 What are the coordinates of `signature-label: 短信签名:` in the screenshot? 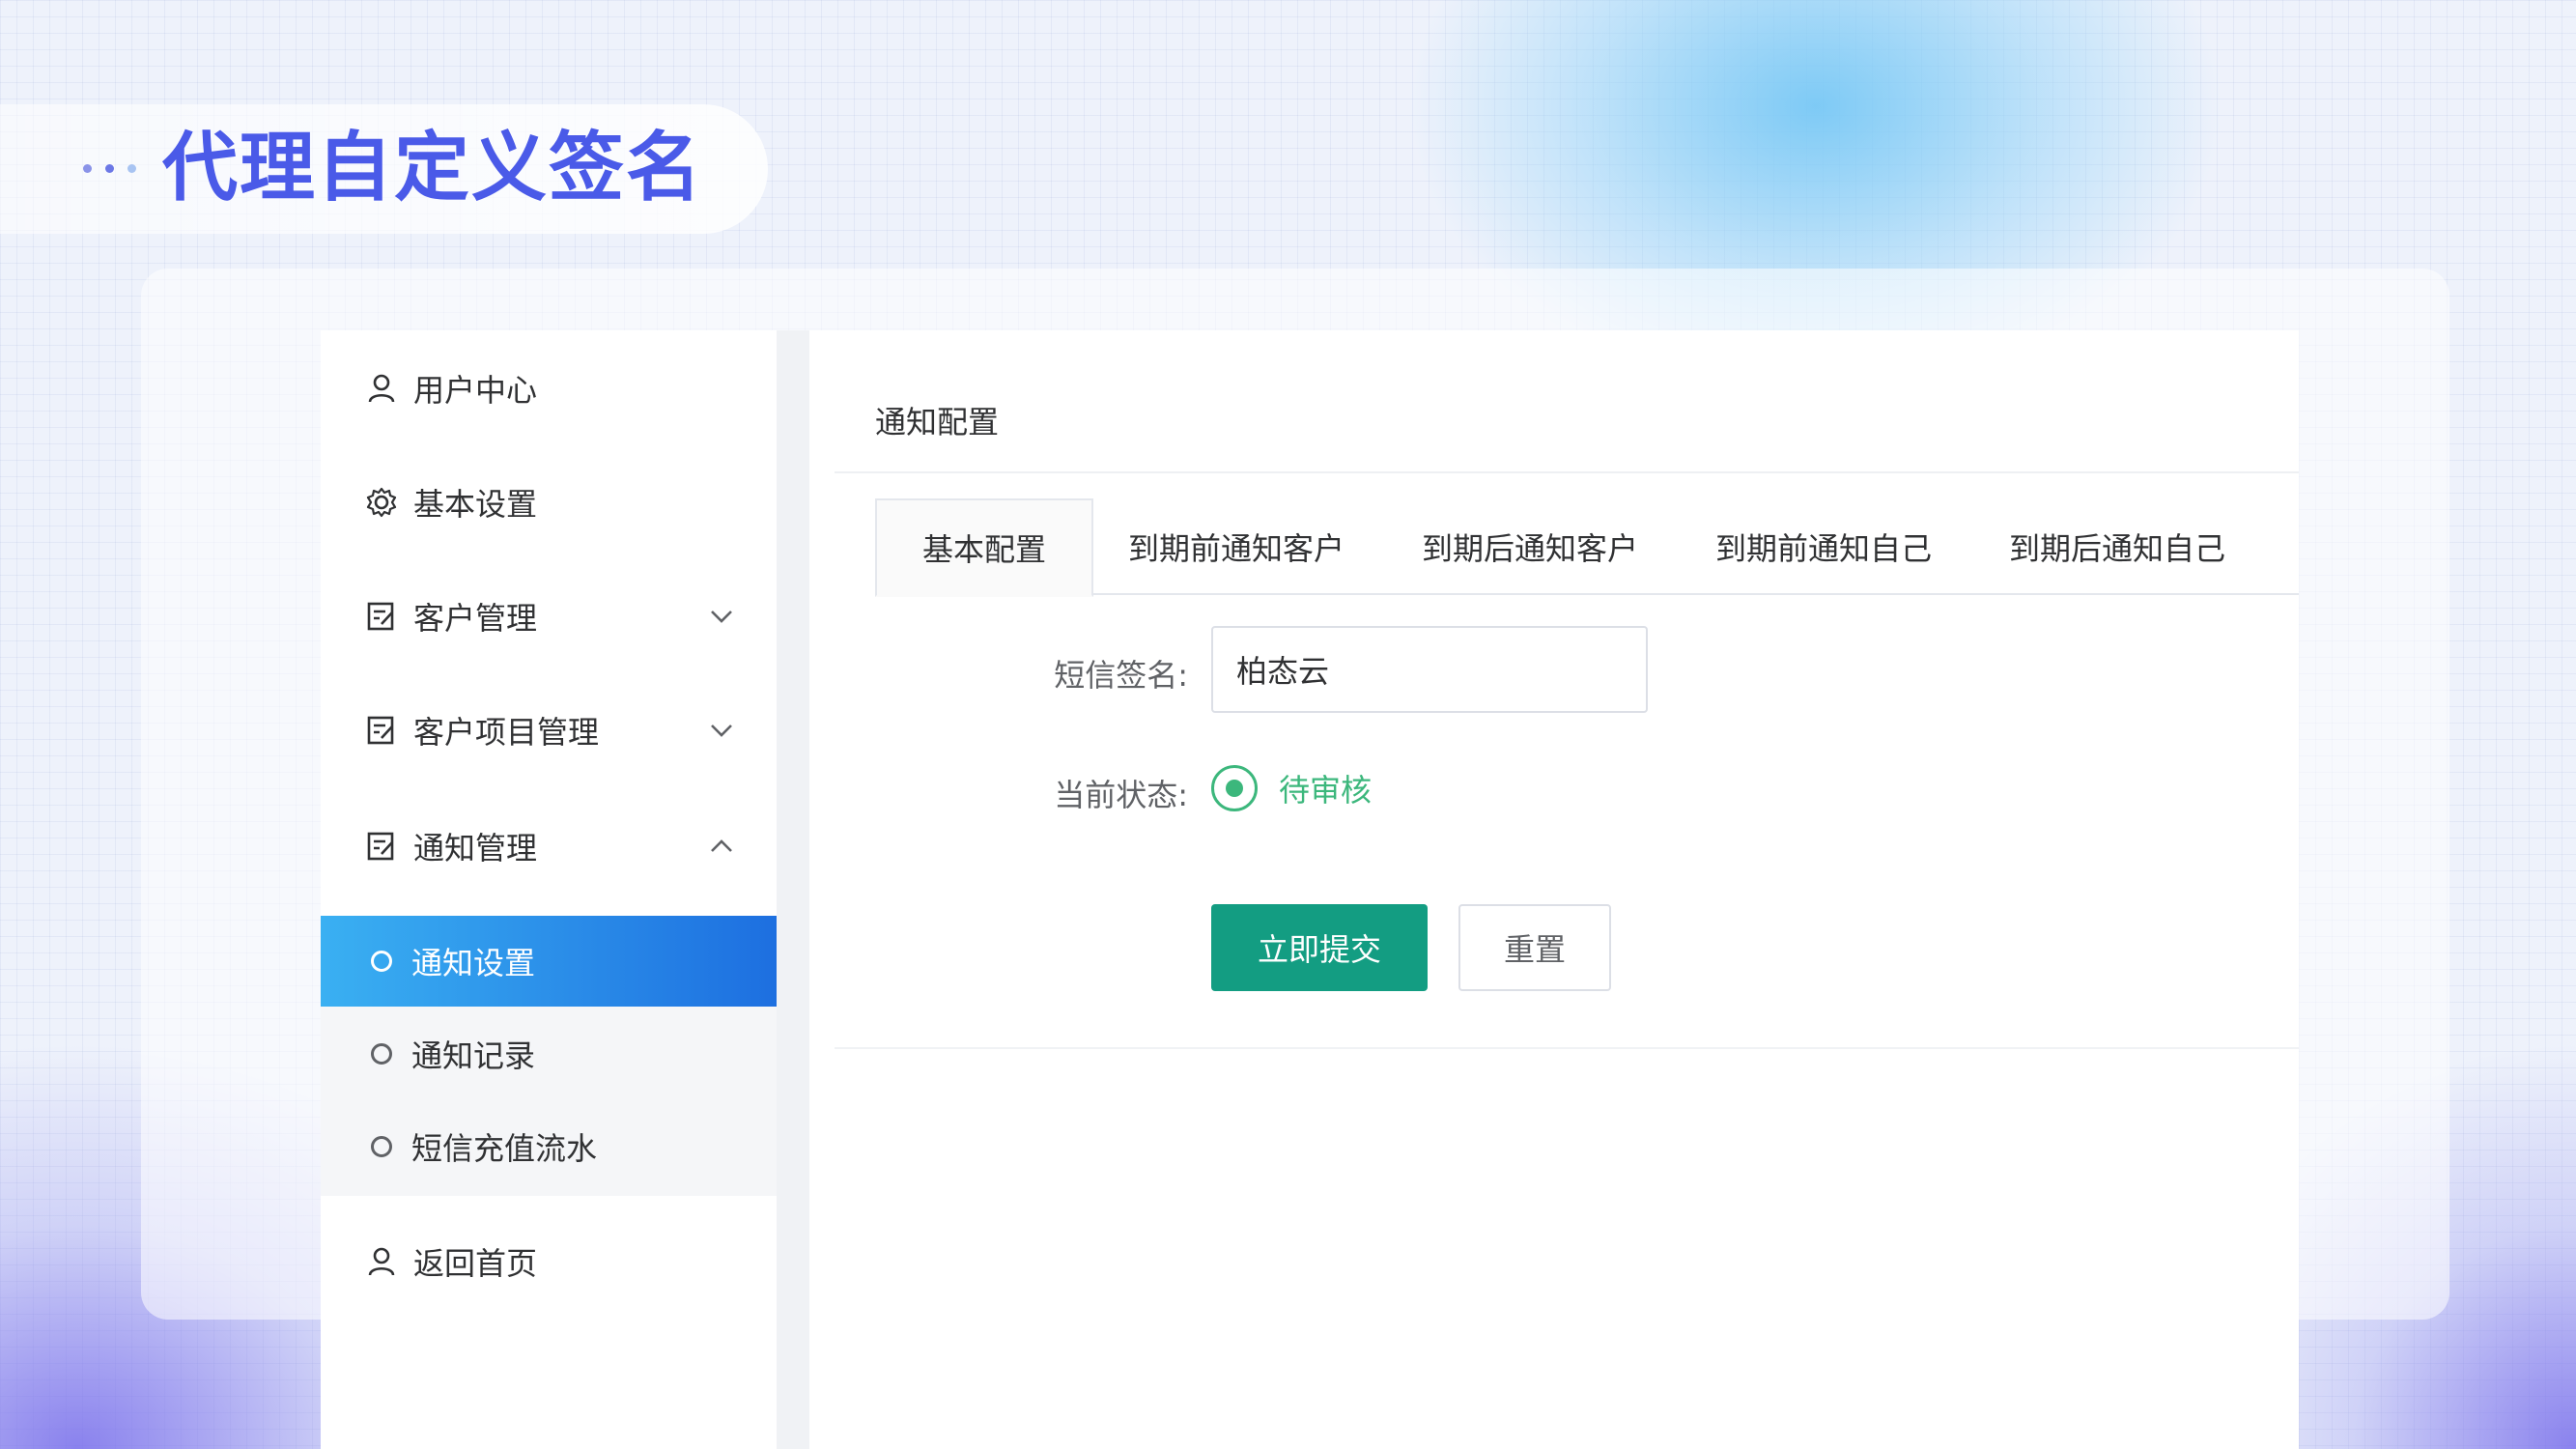 It's located at (1121, 675).